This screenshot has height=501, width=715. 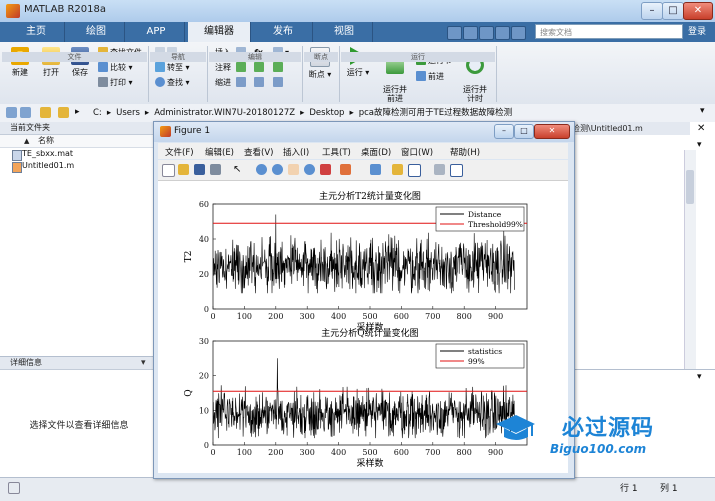 What do you see at coordinates (168, 170) in the screenshot?
I see `new-figure-icon` at bounding box center [168, 170].